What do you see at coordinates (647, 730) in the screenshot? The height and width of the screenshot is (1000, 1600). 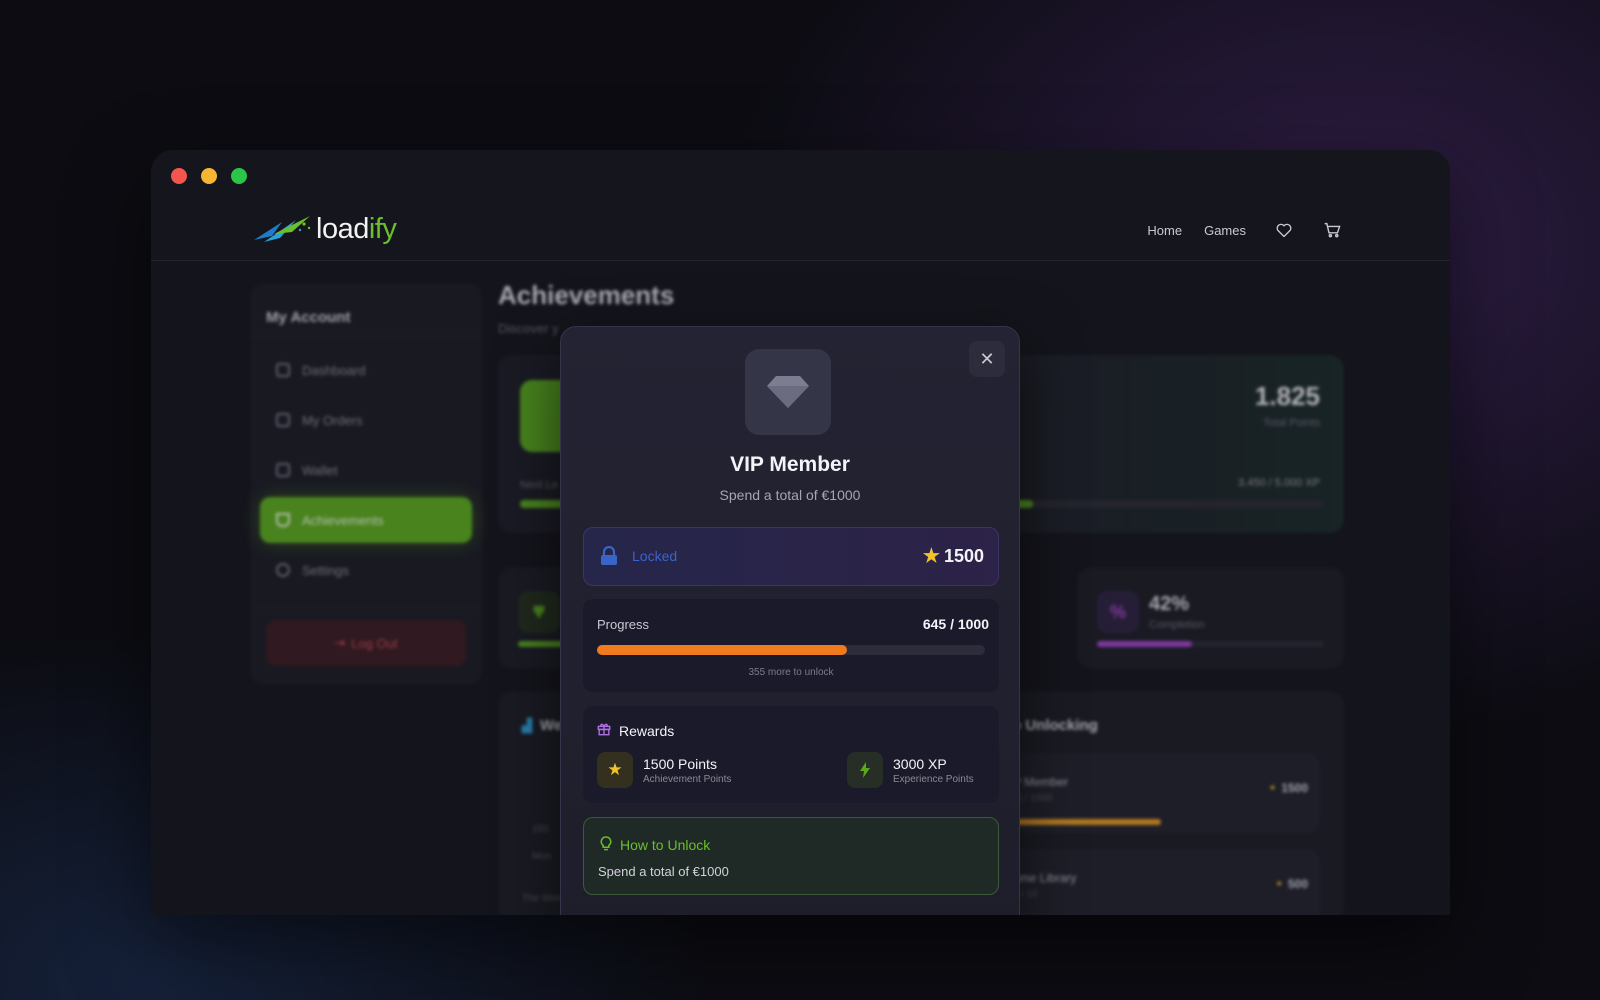 I see `rewards-title: Rewards` at bounding box center [647, 730].